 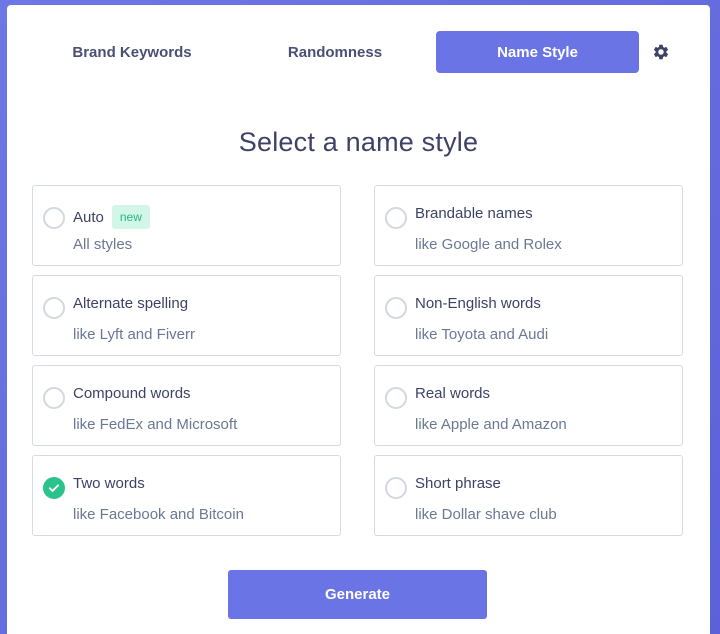 I want to click on tab-brand-keywords: Brand Keywords, so click(x=132, y=52).